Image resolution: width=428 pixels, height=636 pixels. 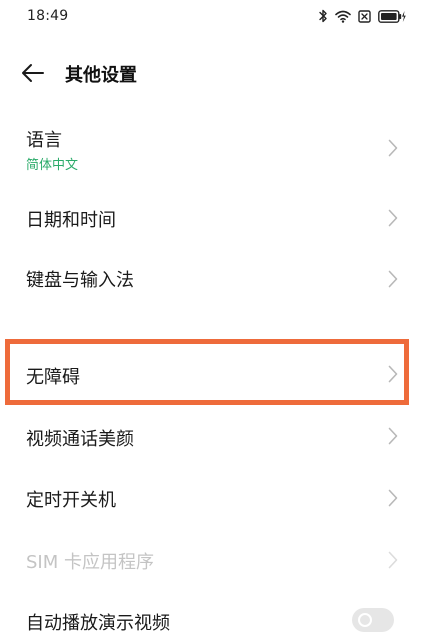 What do you see at coordinates (80, 280) in the screenshot?
I see `setting-label: 键盘与输入法` at bounding box center [80, 280].